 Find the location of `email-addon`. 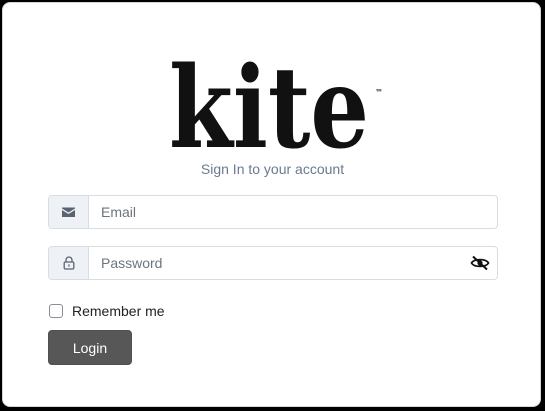

email-addon is located at coordinates (69, 212).